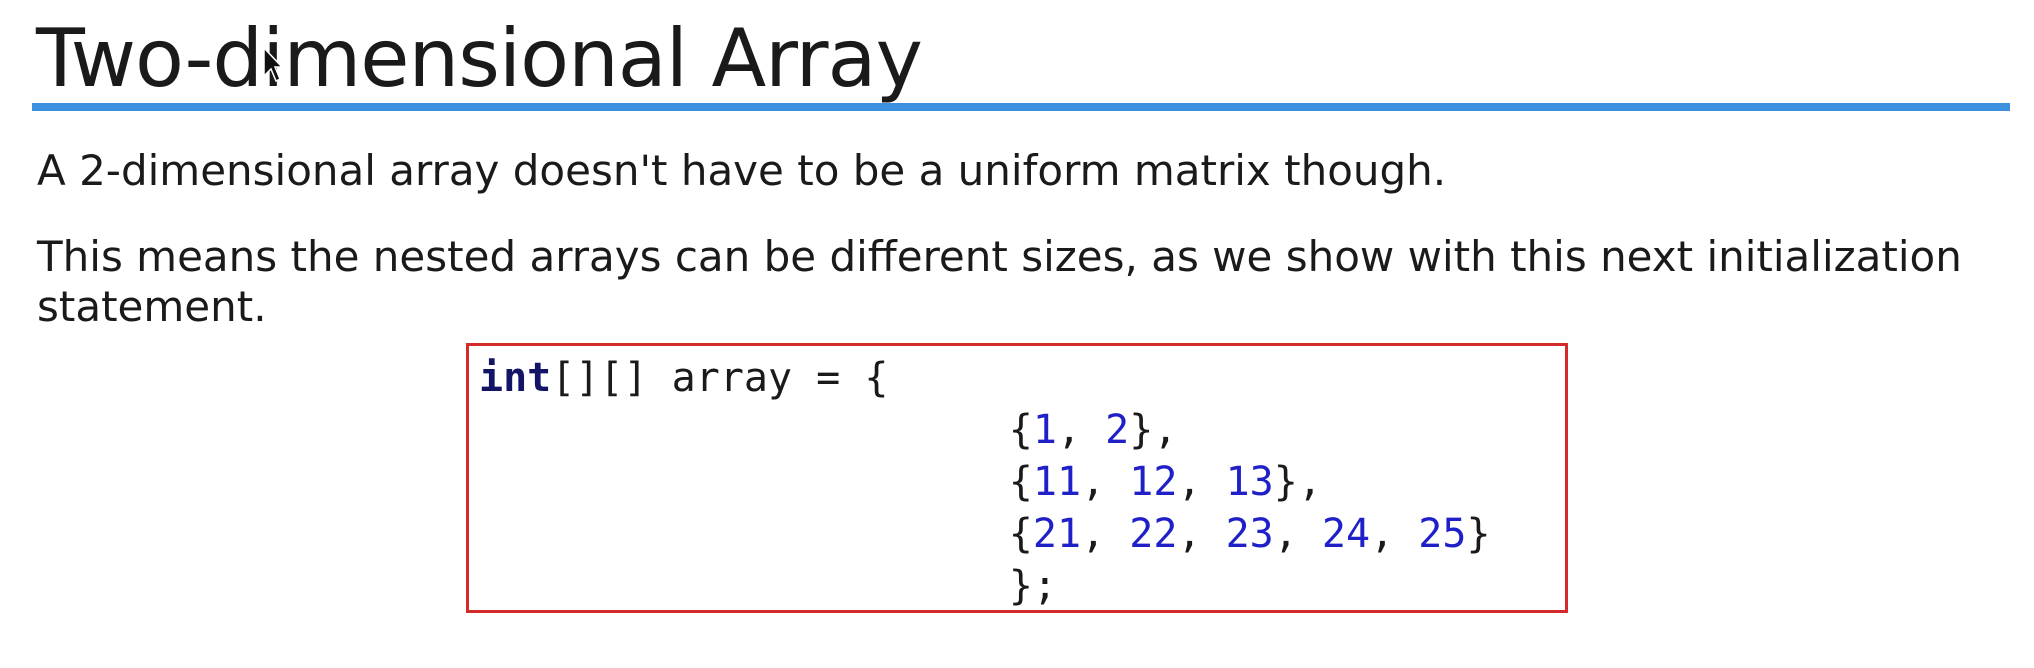  What do you see at coordinates (1057, 482) in the screenshot?
I see `code-number: 11` at bounding box center [1057, 482].